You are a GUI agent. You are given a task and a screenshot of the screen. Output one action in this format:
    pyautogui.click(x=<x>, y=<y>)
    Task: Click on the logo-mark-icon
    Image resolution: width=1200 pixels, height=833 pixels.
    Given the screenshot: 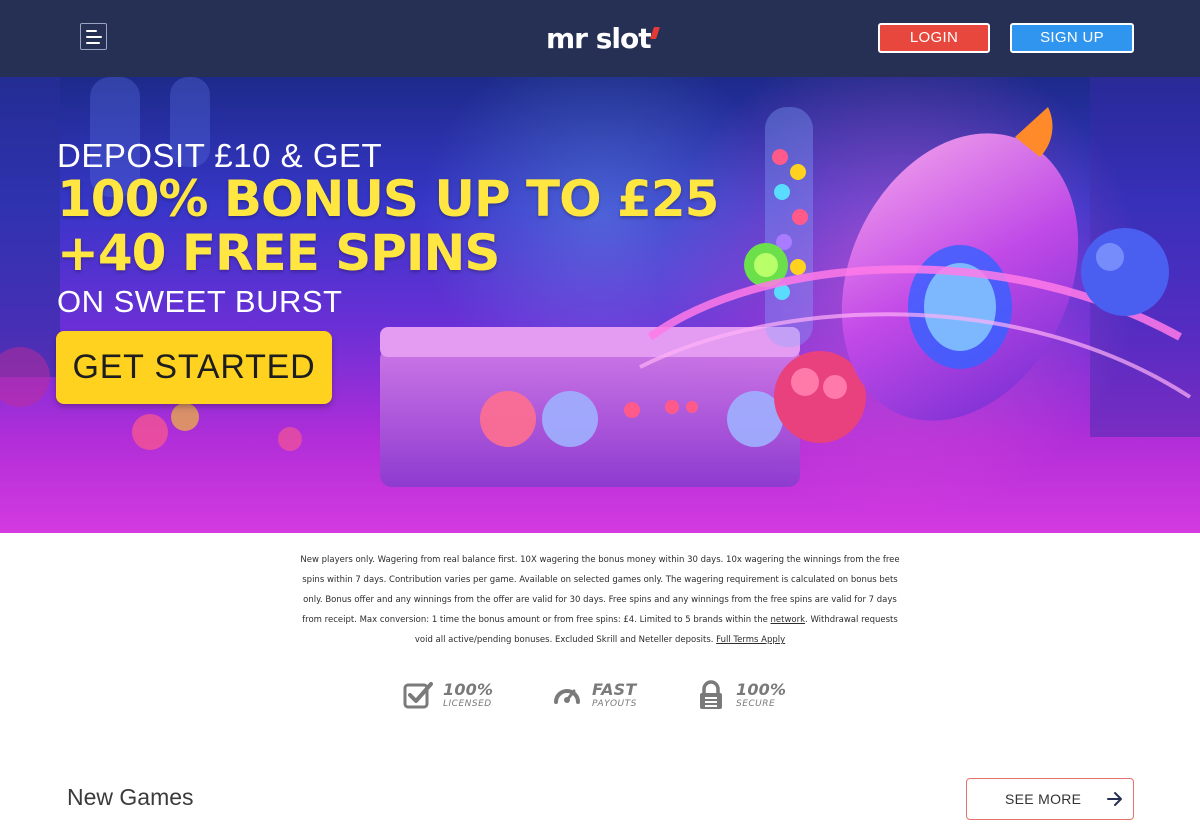 What is the action you would take?
    pyautogui.click(x=654, y=33)
    